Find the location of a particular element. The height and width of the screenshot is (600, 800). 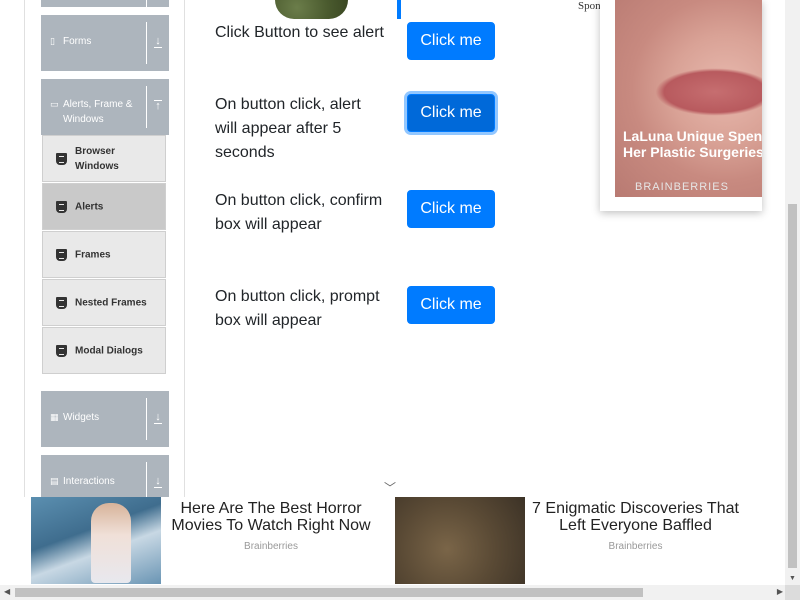

sidebar-item-browser-windows: Browser Windows is located at coordinates (104, 158).